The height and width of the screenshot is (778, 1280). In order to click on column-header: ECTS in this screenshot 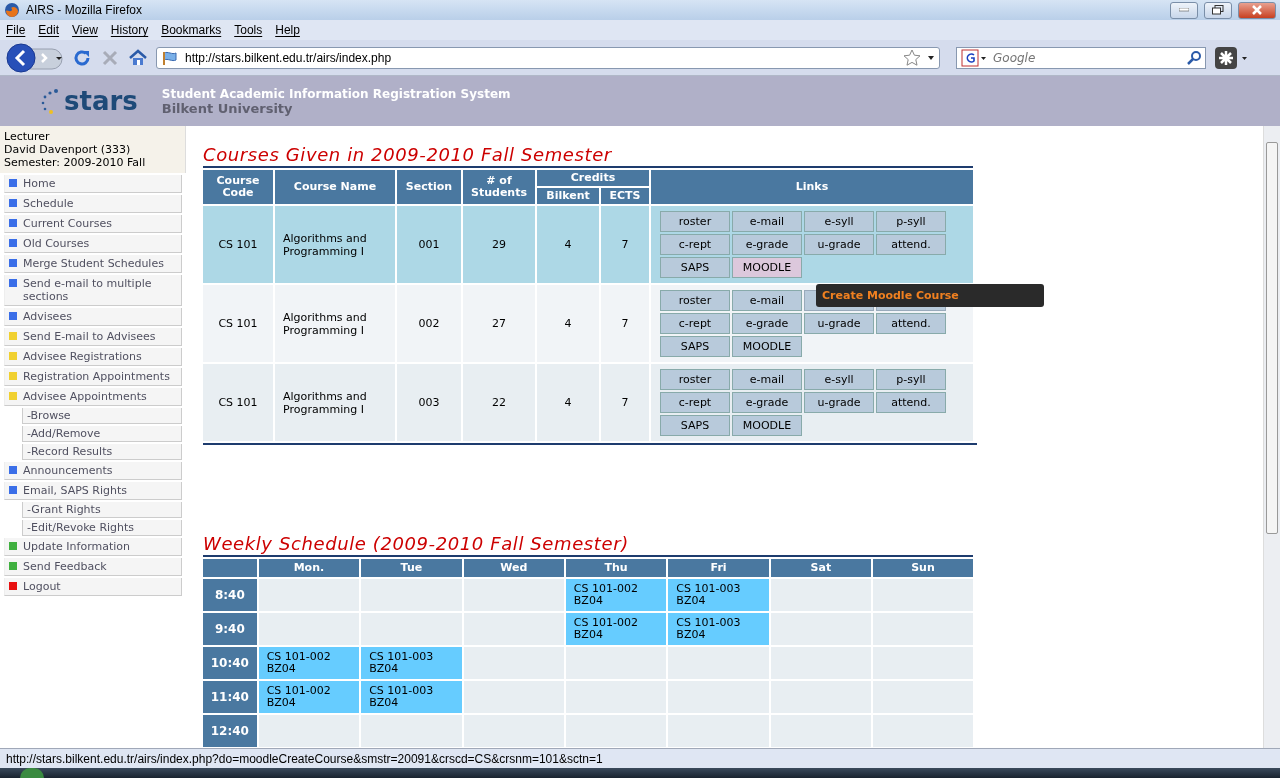, I will do `click(625, 196)`.